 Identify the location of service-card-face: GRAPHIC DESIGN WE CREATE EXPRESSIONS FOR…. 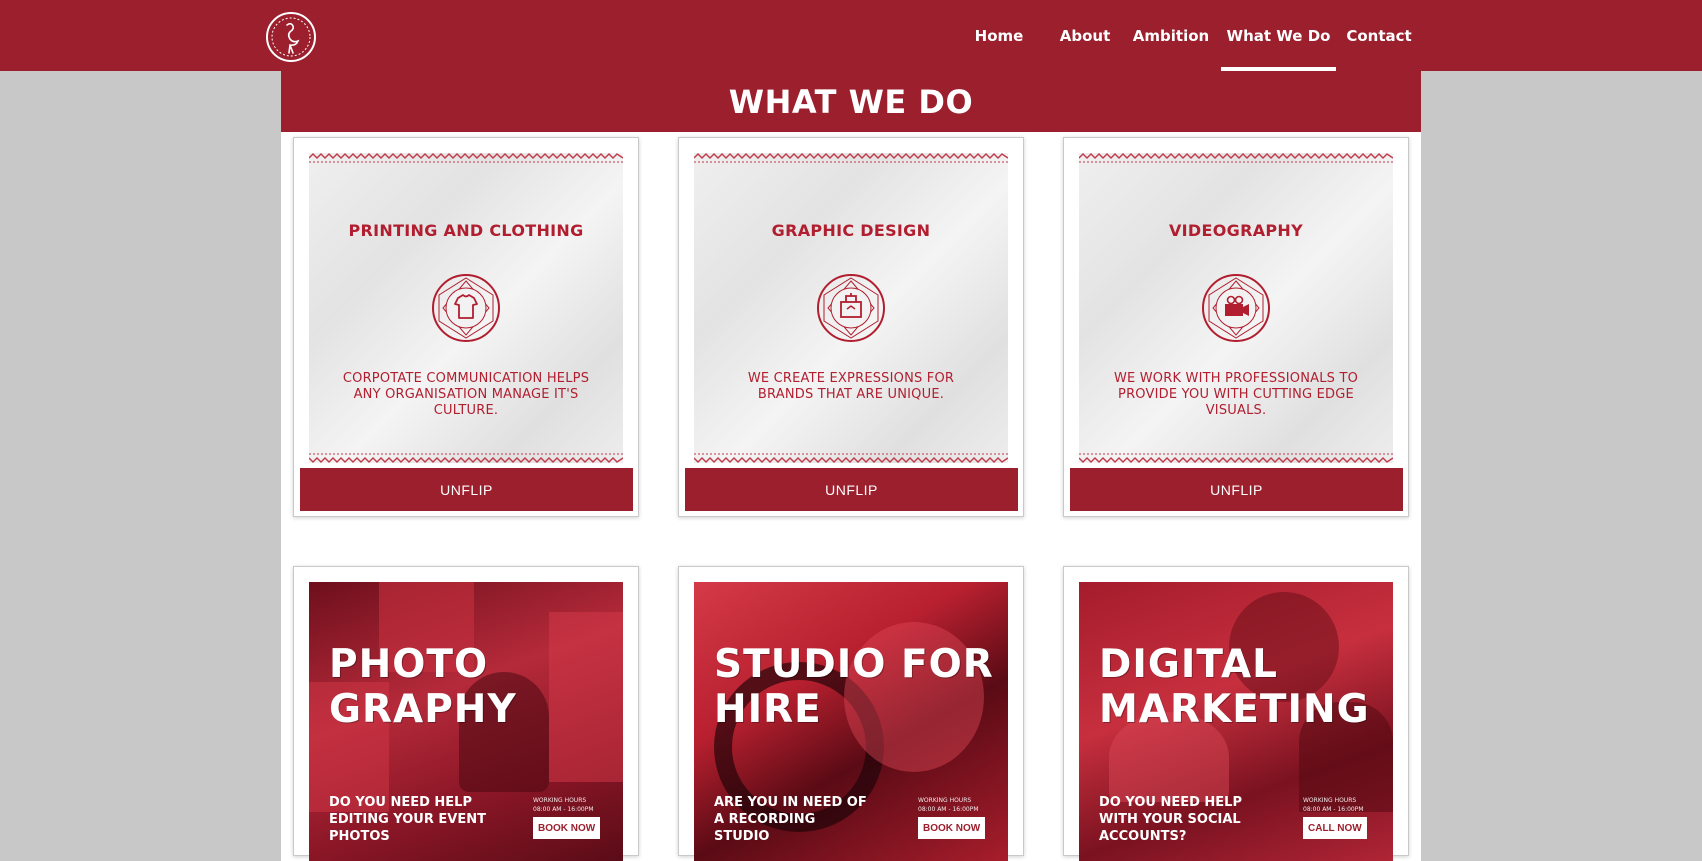
(851, 308).